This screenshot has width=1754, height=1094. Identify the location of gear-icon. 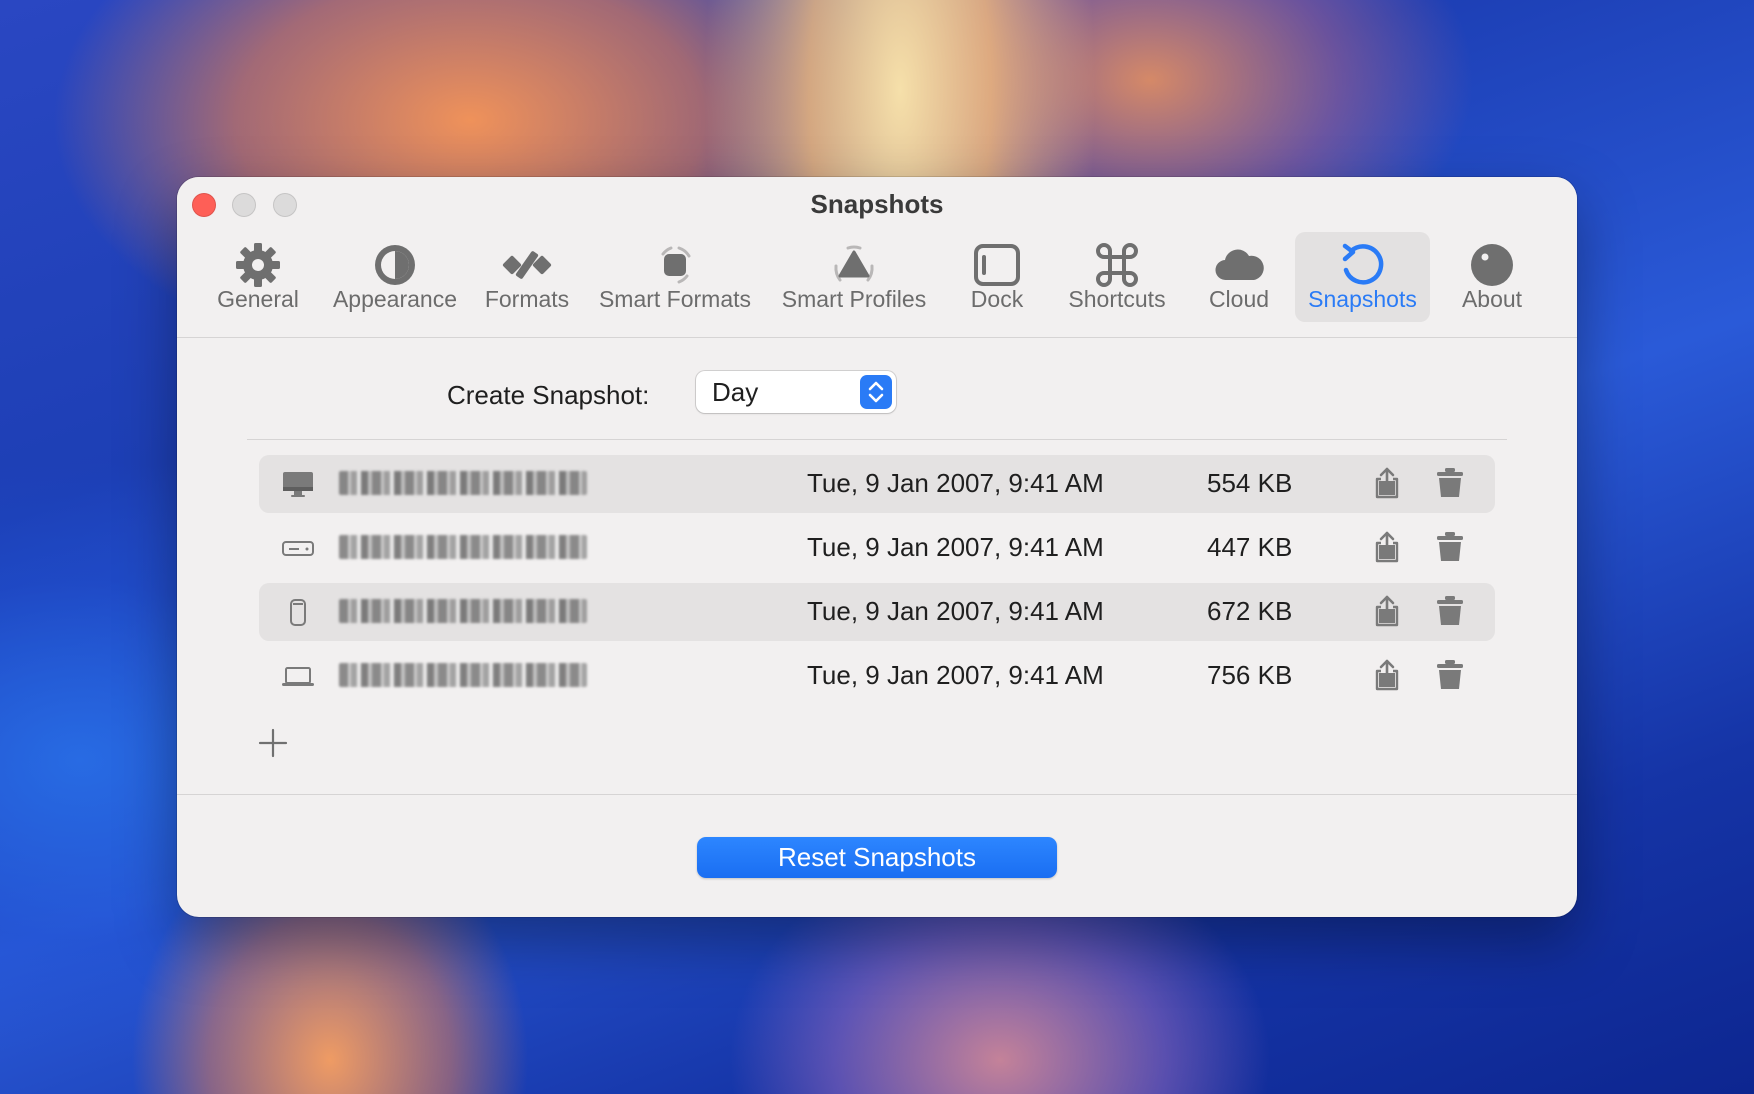
(258, 265).